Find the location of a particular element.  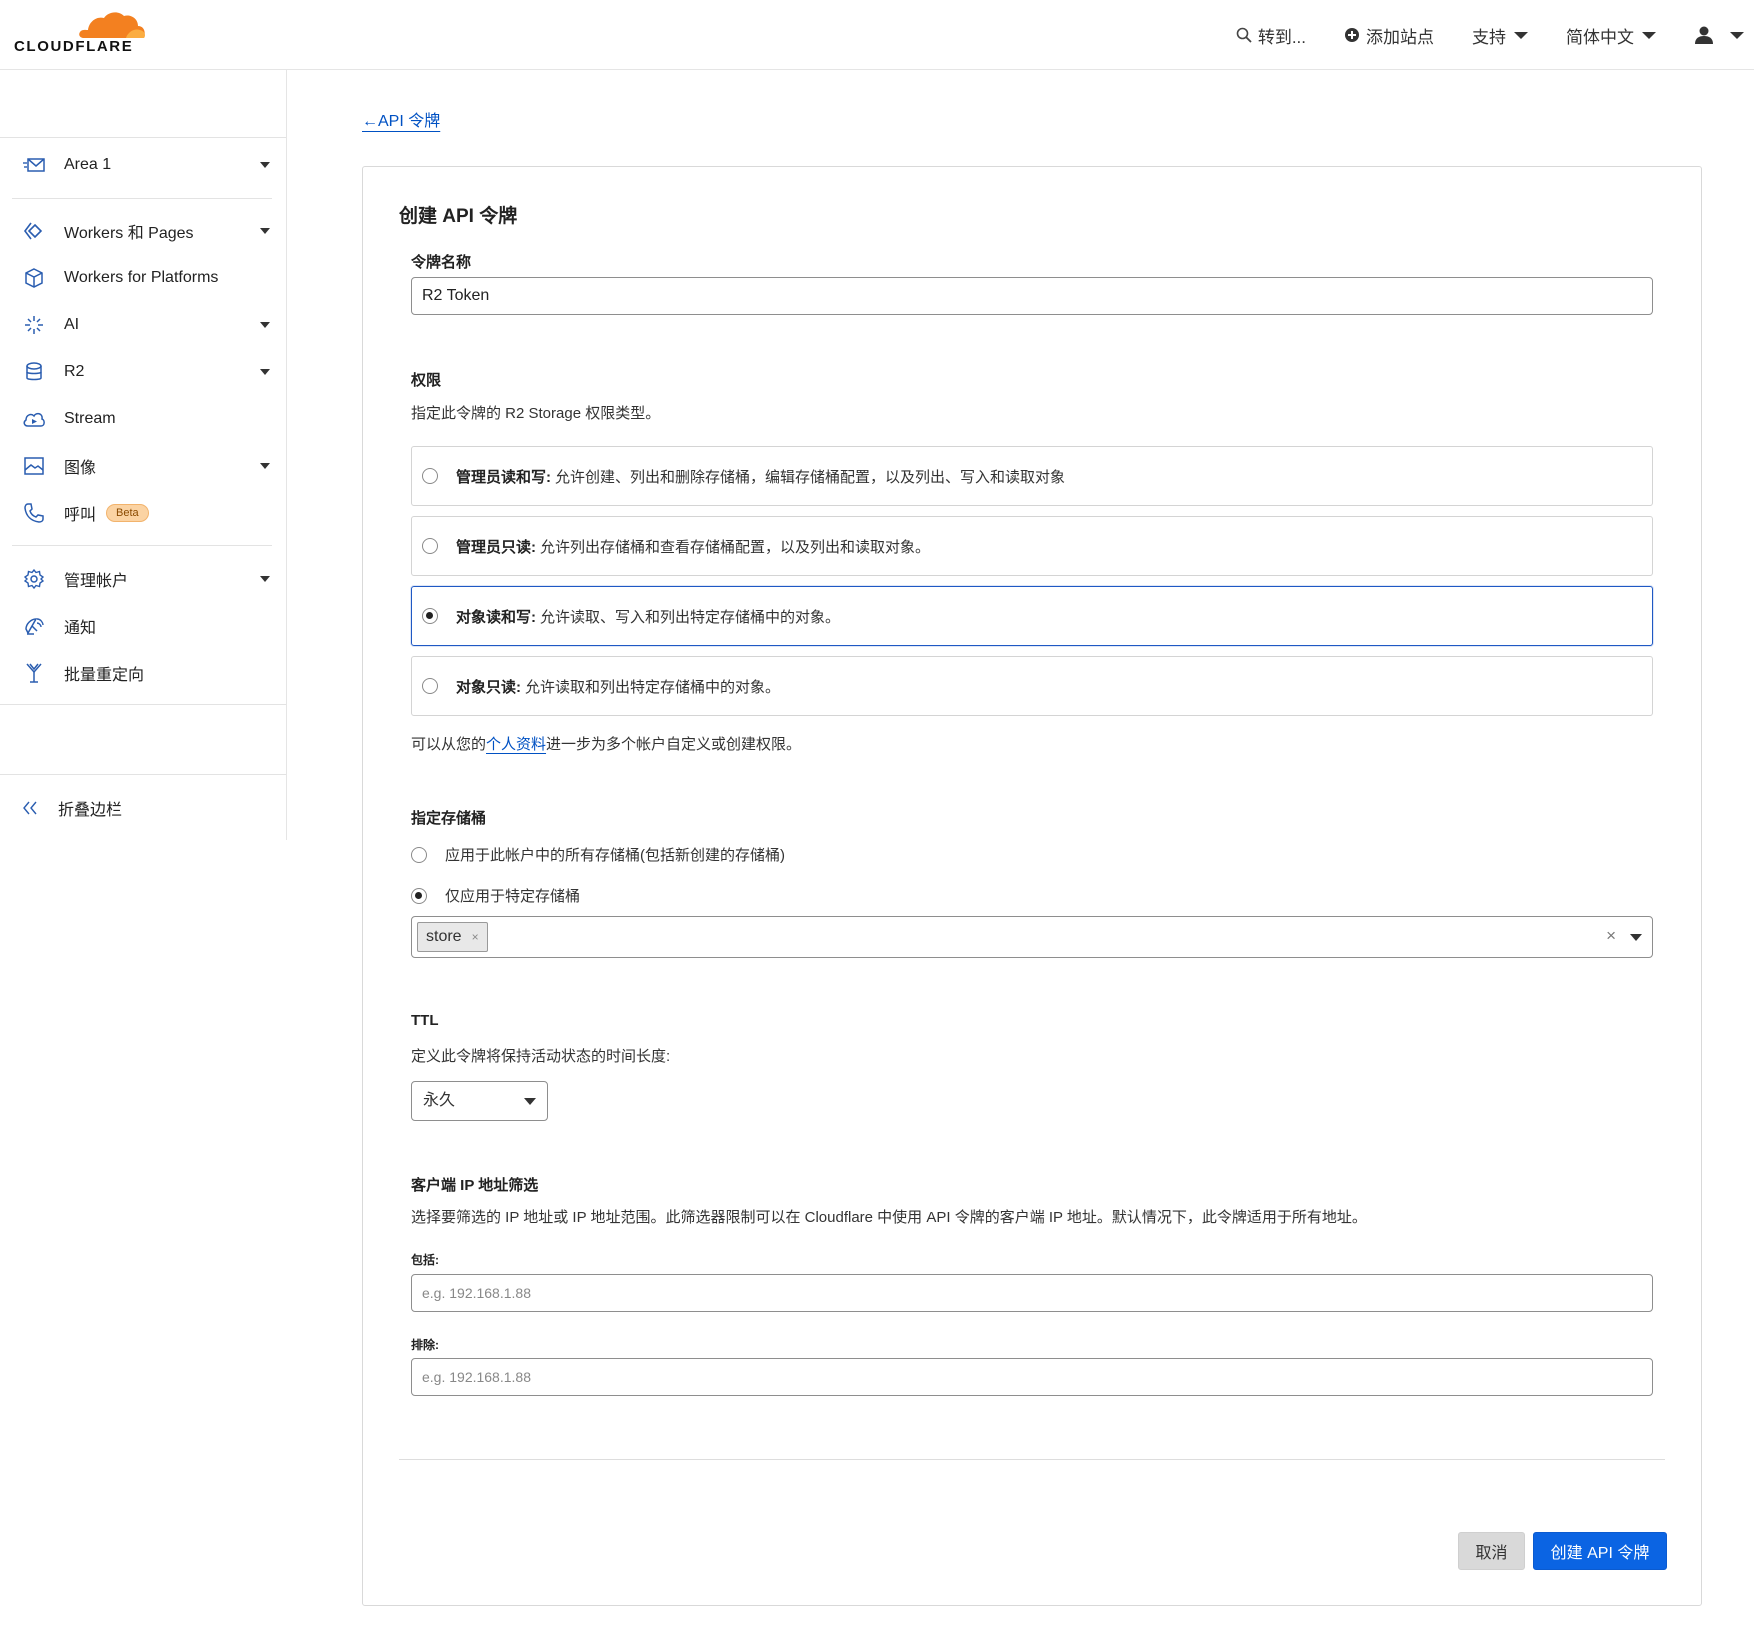

exclude-label: 排除: is located at coordinates (425, 1345).